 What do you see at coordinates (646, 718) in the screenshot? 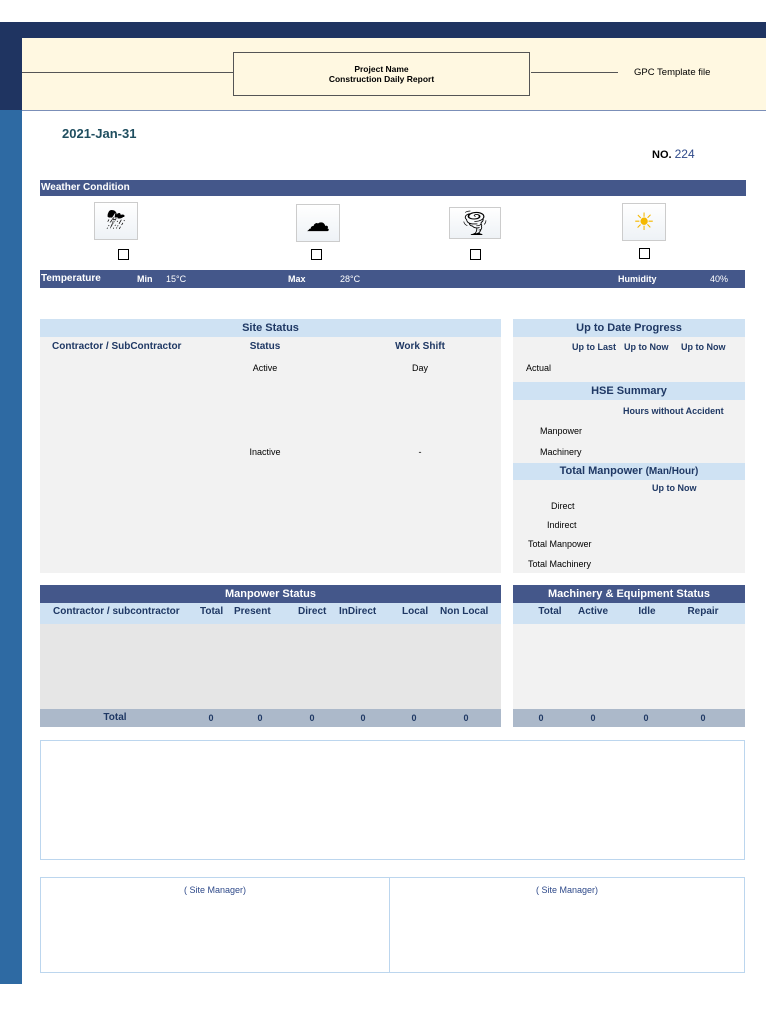
I see `mc-total-idle: 0` at bounding box center [646, 718].